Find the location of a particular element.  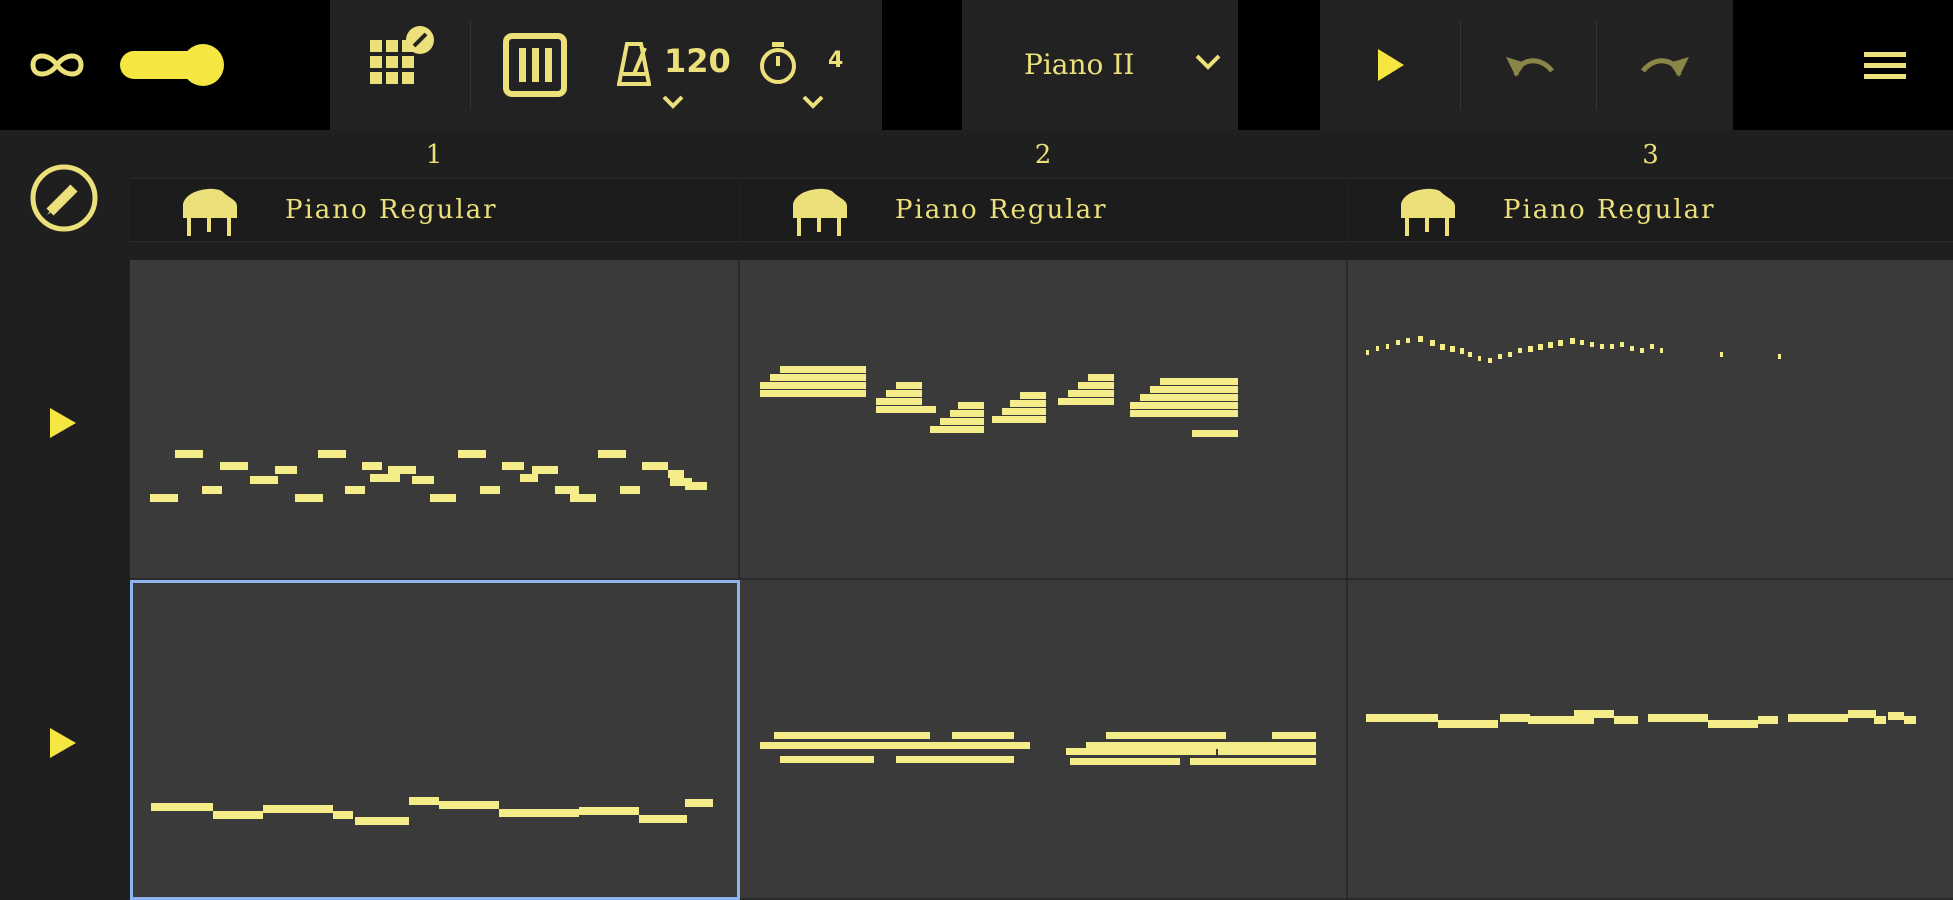

column-header: 1 Piano Regular is located at coordinates (434, 195).